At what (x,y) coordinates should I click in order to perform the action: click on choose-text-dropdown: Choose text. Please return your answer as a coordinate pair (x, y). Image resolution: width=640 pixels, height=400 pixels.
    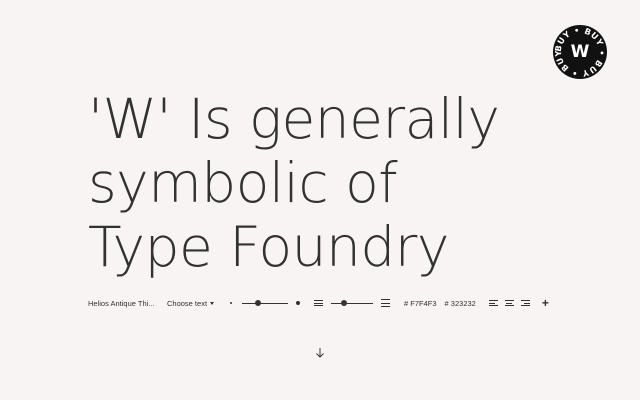
    Looking at the image, I should click on (191, 303).